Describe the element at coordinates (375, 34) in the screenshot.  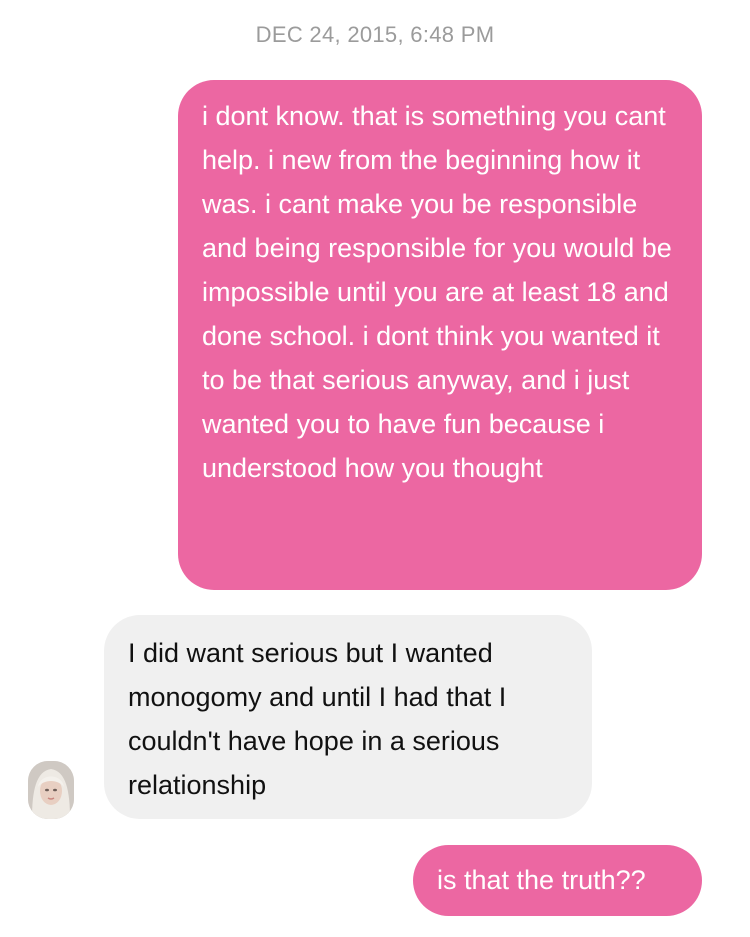
I see `conversation-timestamp: DEC 24, 2015, 6:48 PM` at that location.